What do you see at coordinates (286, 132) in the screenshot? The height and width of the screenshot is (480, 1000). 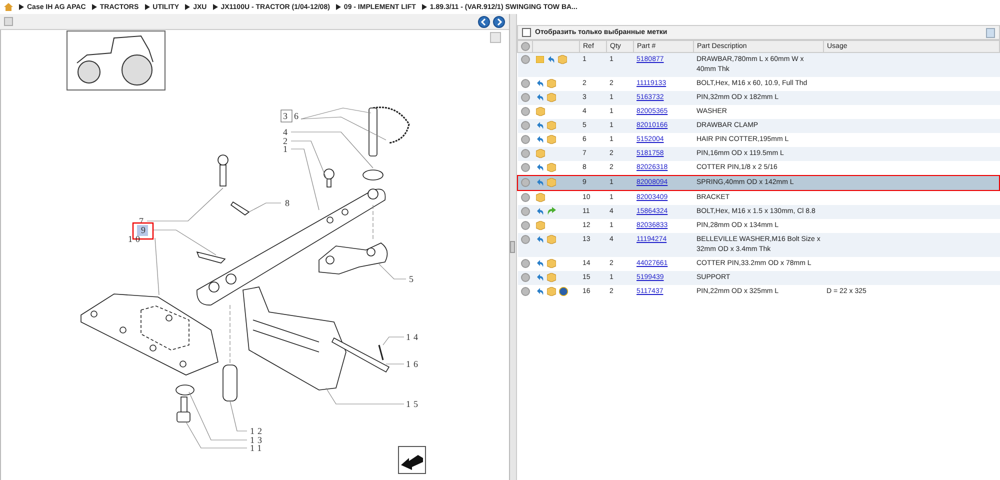 I see `callout-number: 4` at bounding box center [286, 132].